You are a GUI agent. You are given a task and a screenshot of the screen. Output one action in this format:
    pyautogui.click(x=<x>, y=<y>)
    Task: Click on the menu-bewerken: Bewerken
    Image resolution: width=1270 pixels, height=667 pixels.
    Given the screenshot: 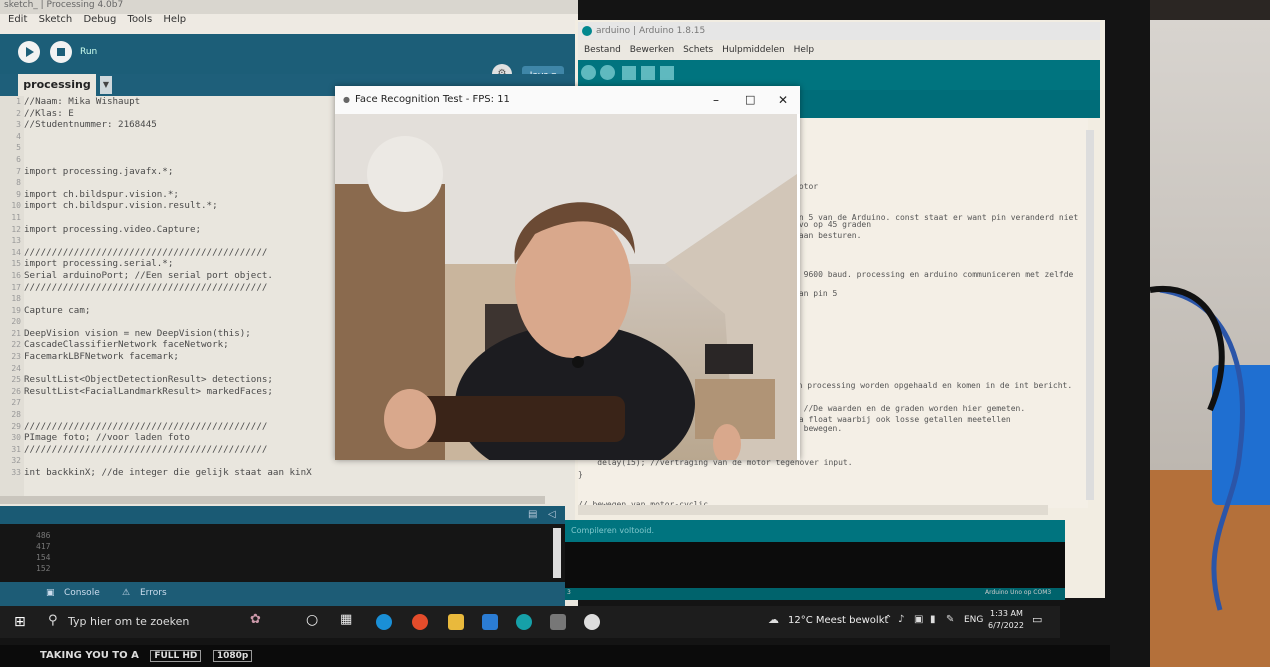 What is the action you would take?
    pyautogui.click(x=652, y=50)
    